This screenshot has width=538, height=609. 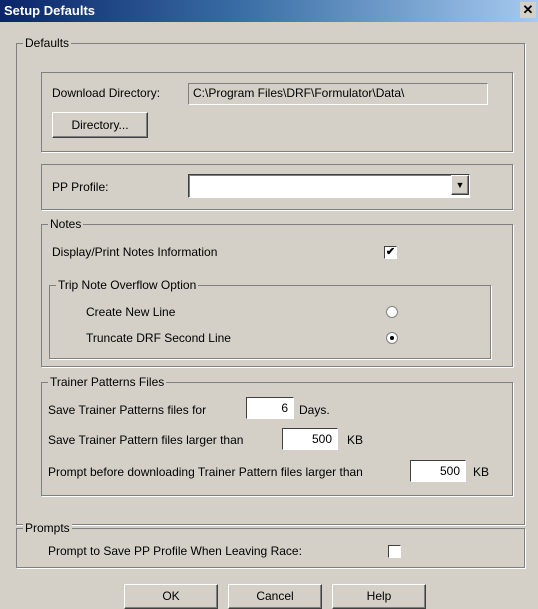 I want to click on display-notes-checkbox: ✔, so click(x=390, y=252).